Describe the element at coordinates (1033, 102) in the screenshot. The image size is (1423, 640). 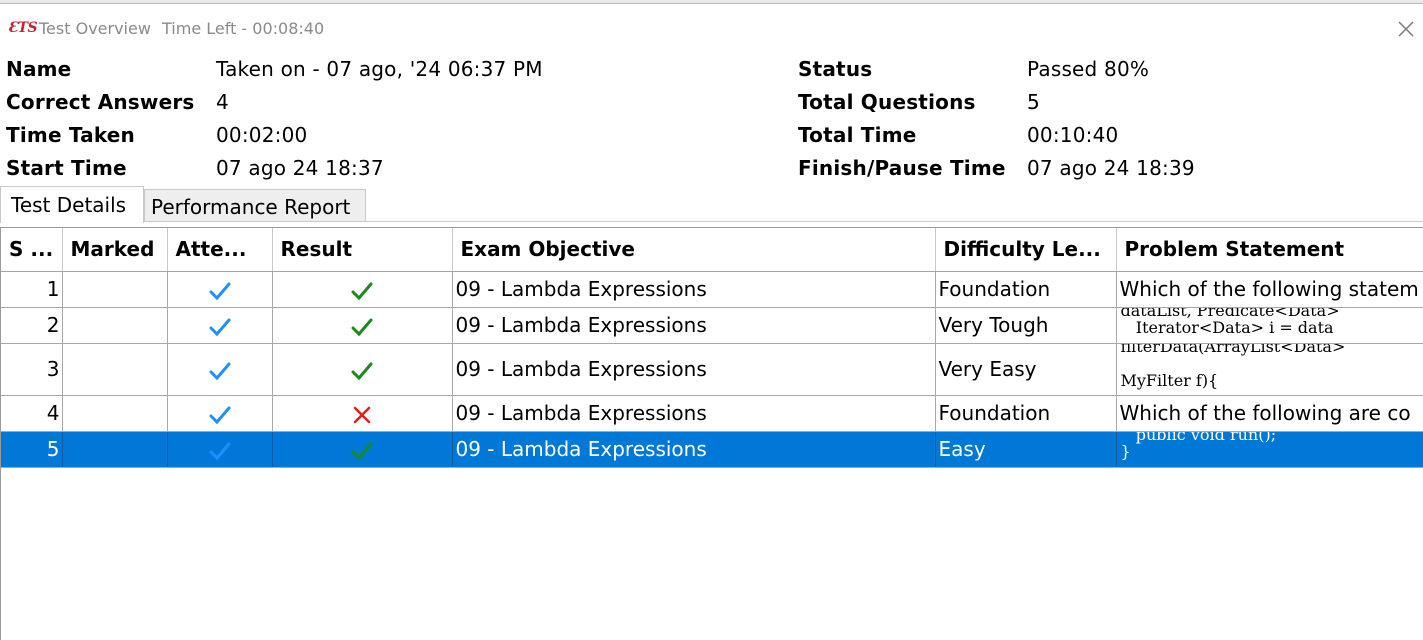
I see `total-questions-value: 5` at that location.